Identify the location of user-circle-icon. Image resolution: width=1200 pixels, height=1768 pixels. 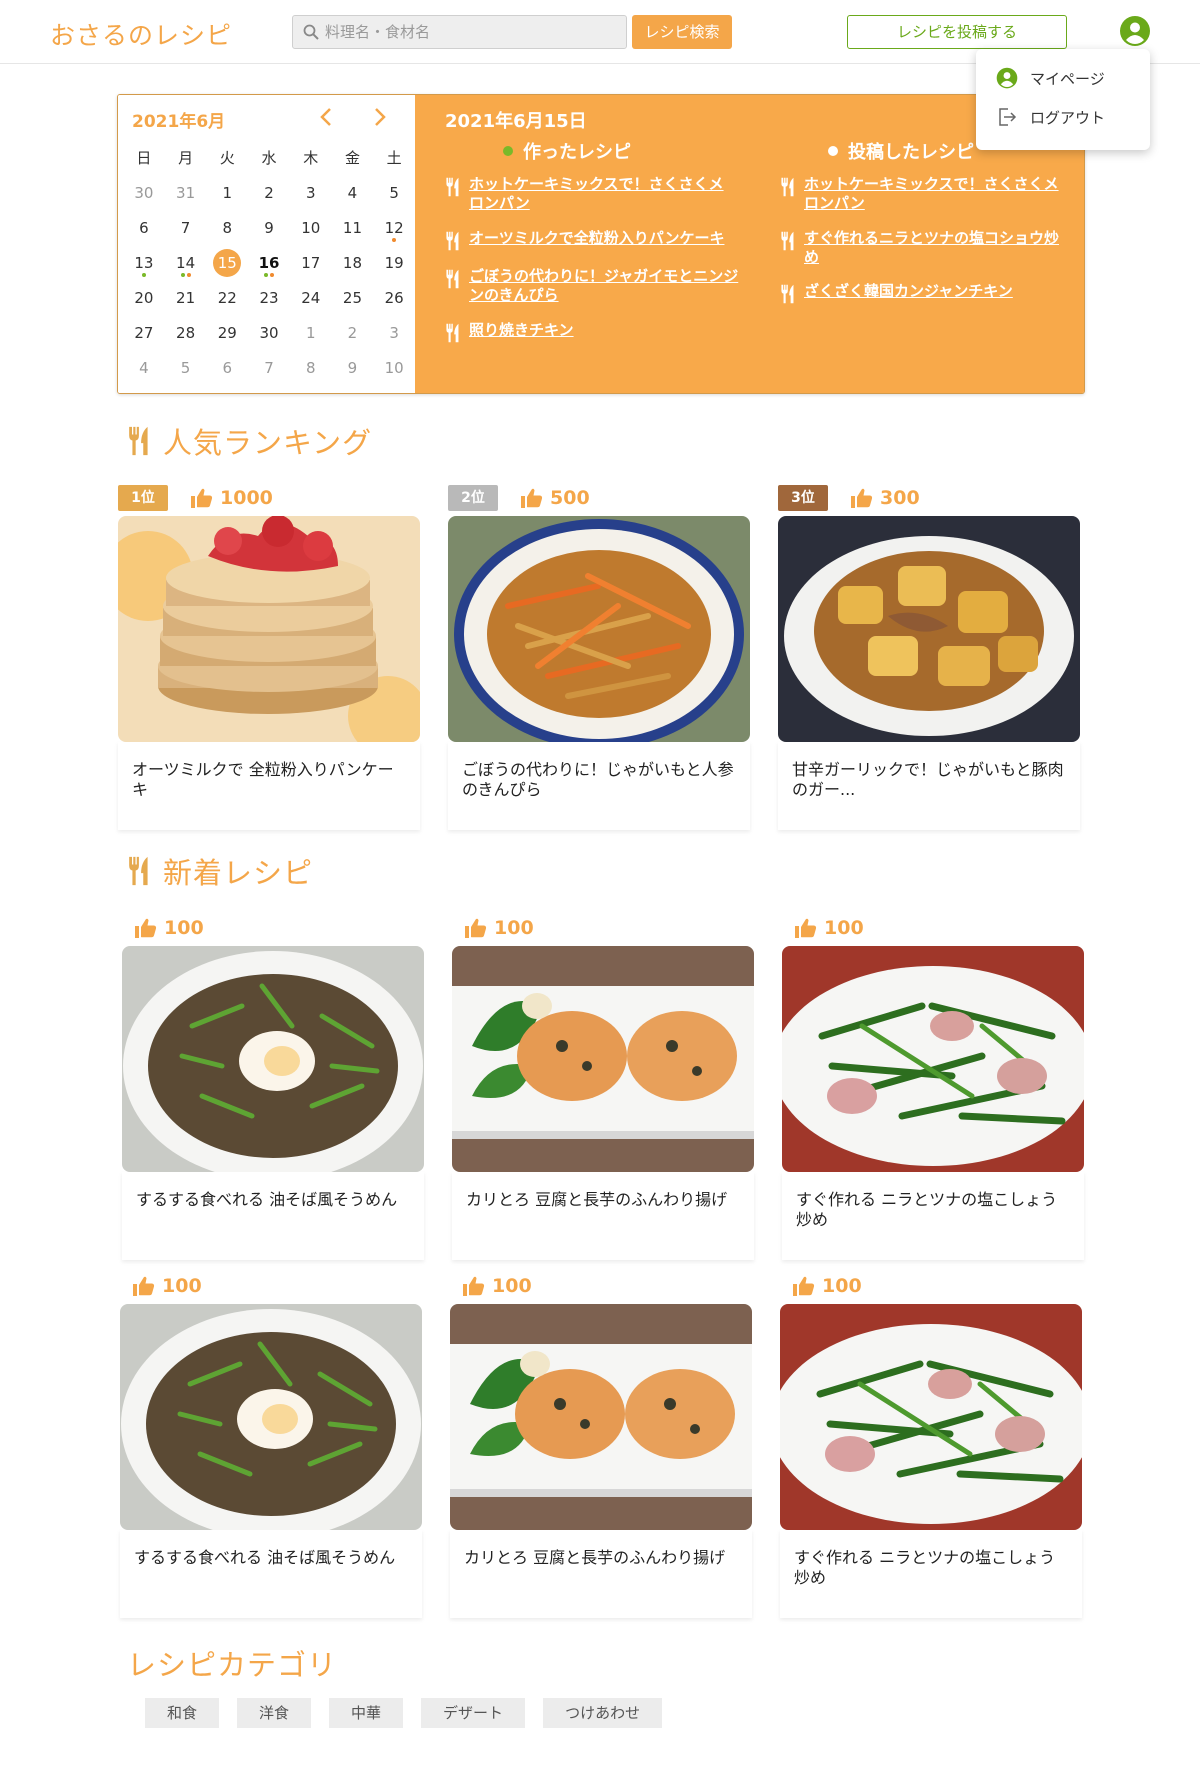
(1135, 31).